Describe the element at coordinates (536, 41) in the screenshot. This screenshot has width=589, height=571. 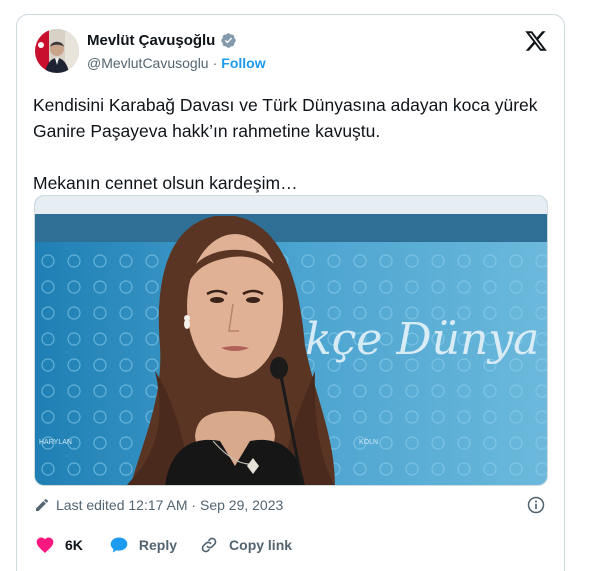
I see `x-logo-icon` at that location.